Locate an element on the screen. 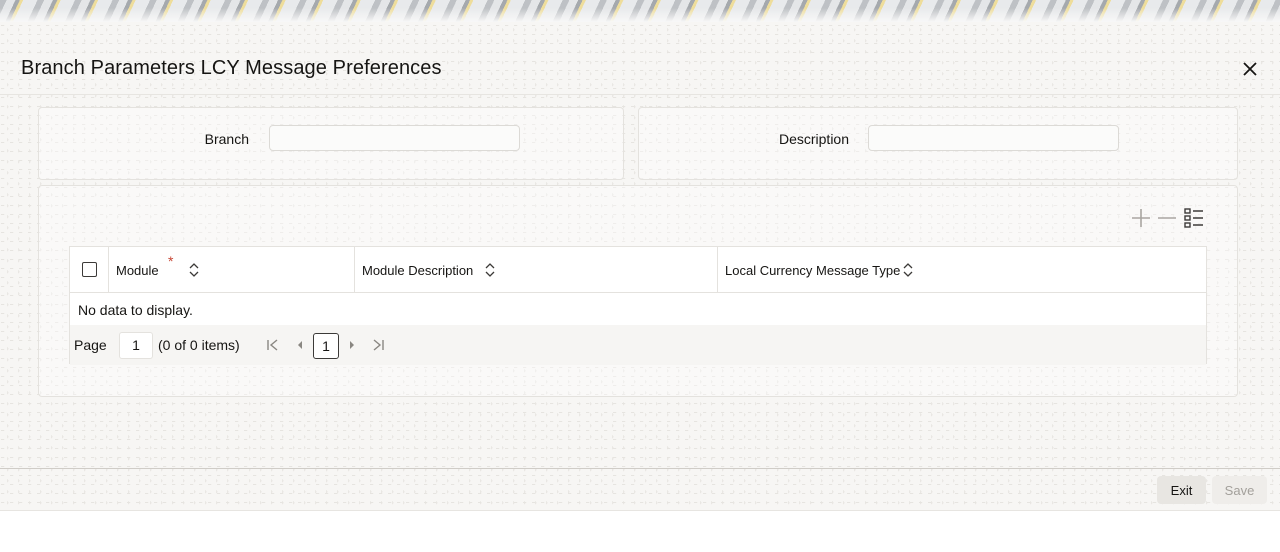  page-label: Page is located at coordinates (90, 345).